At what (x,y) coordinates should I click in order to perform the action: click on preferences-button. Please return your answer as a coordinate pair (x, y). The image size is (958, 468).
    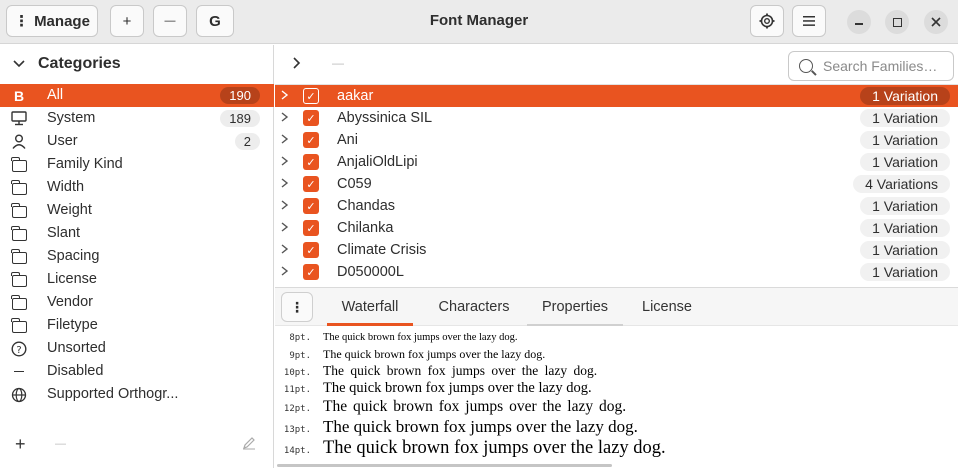
    Looking at the image, I should click on (767, 21).